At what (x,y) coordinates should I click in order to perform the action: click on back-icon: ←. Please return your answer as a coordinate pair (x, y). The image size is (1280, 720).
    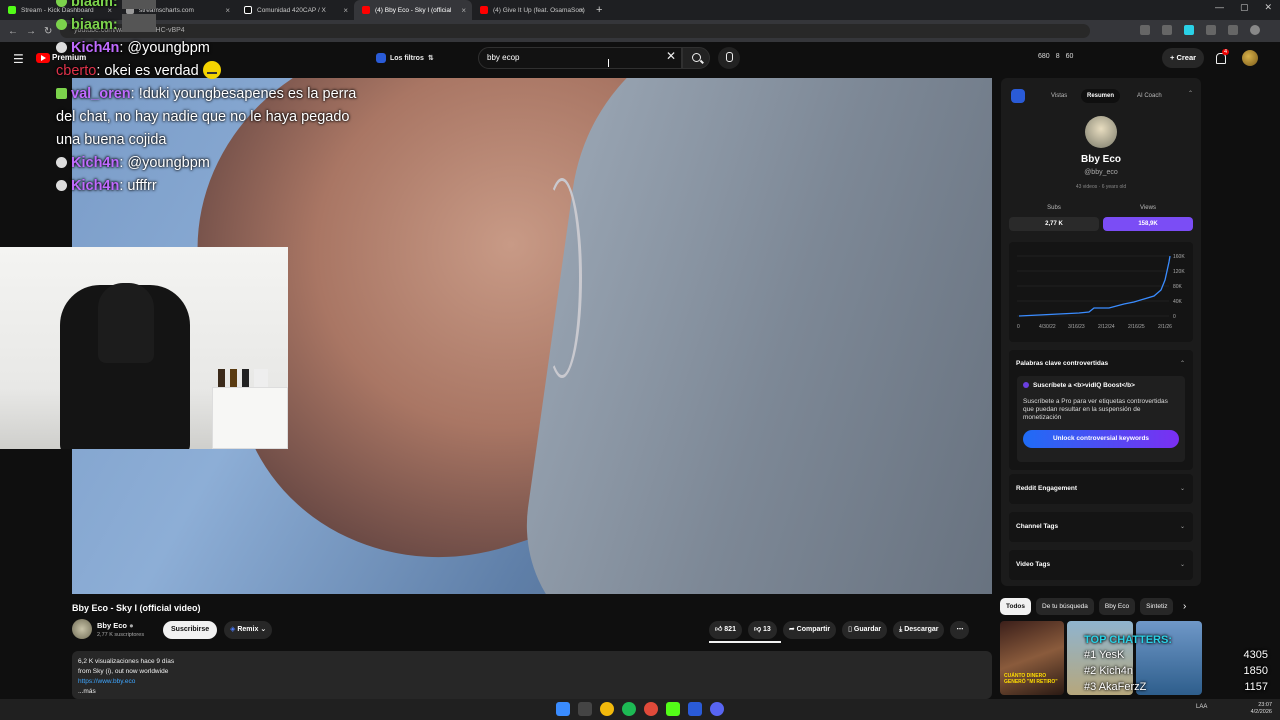
    Looking at the image, I should click on (13, 31).